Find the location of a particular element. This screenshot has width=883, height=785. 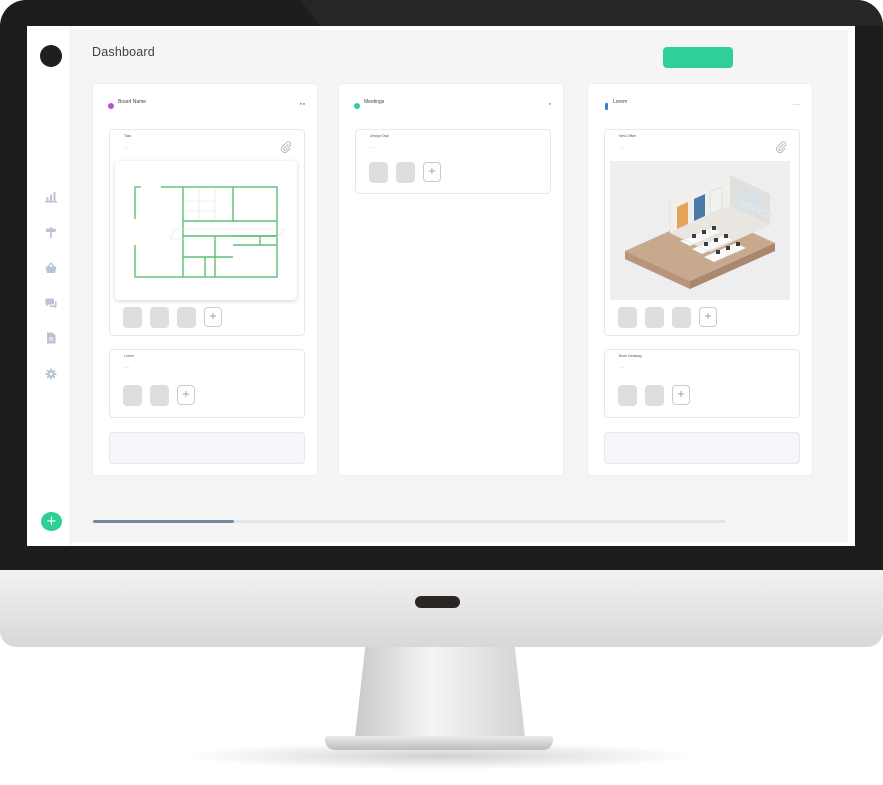

column-menu: ■ is located at coordinates (550, 104).